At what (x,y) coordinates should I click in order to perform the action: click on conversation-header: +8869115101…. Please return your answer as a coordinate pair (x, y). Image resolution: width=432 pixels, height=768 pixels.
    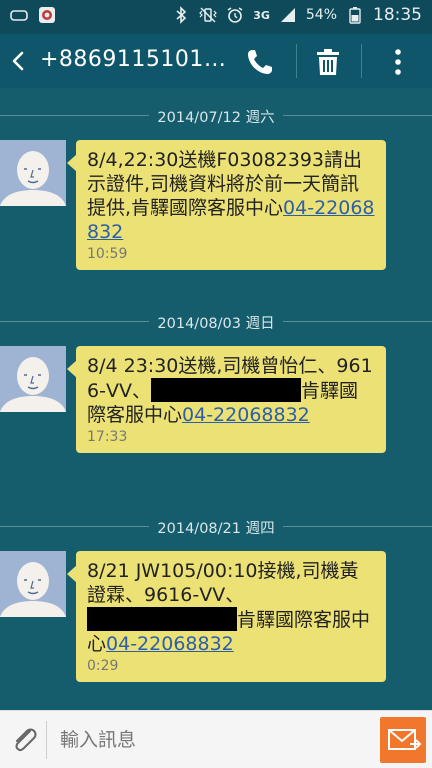
    Looking at the image, I should click on (216, 61).